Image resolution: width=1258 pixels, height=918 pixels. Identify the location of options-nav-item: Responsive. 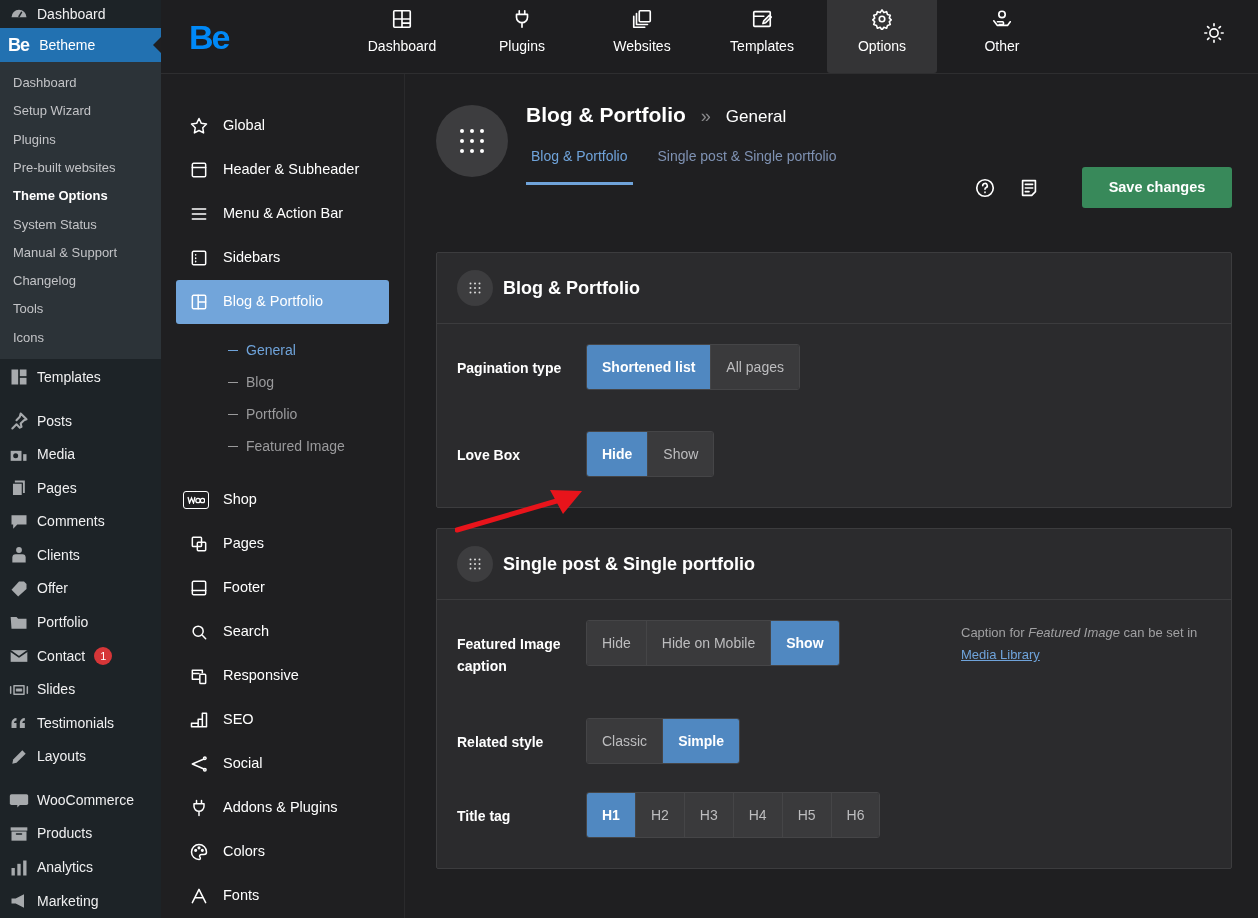
(282, 676).